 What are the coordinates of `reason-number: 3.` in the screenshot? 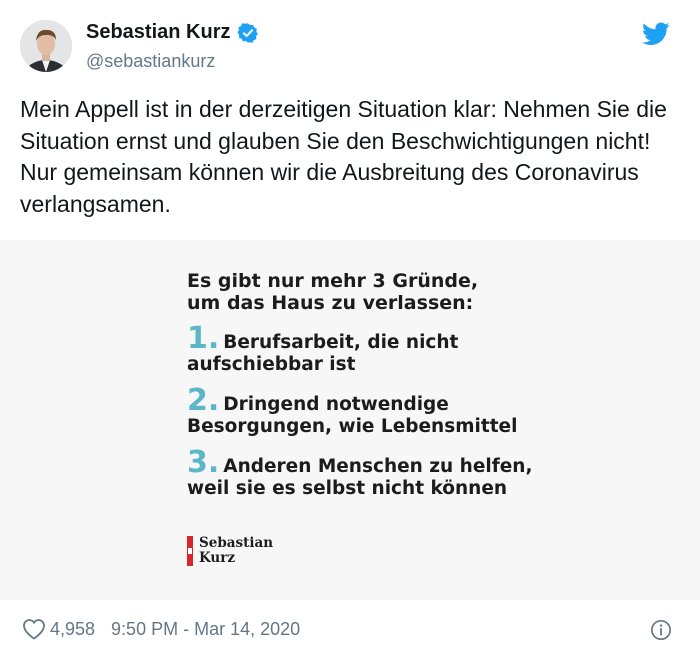 It's located at (203, 462).